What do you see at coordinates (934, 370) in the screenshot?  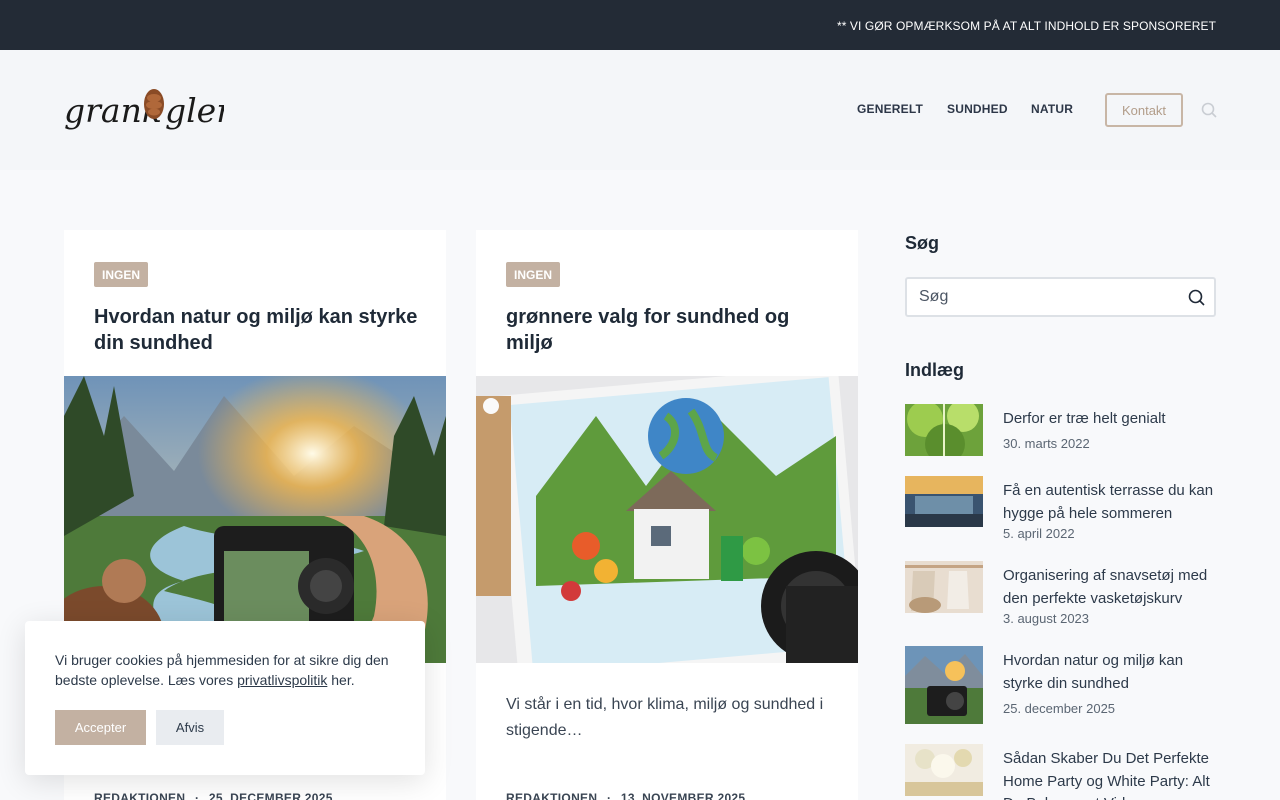 I see `posts-heading: Indlæg` at bounding box center [934, 370].